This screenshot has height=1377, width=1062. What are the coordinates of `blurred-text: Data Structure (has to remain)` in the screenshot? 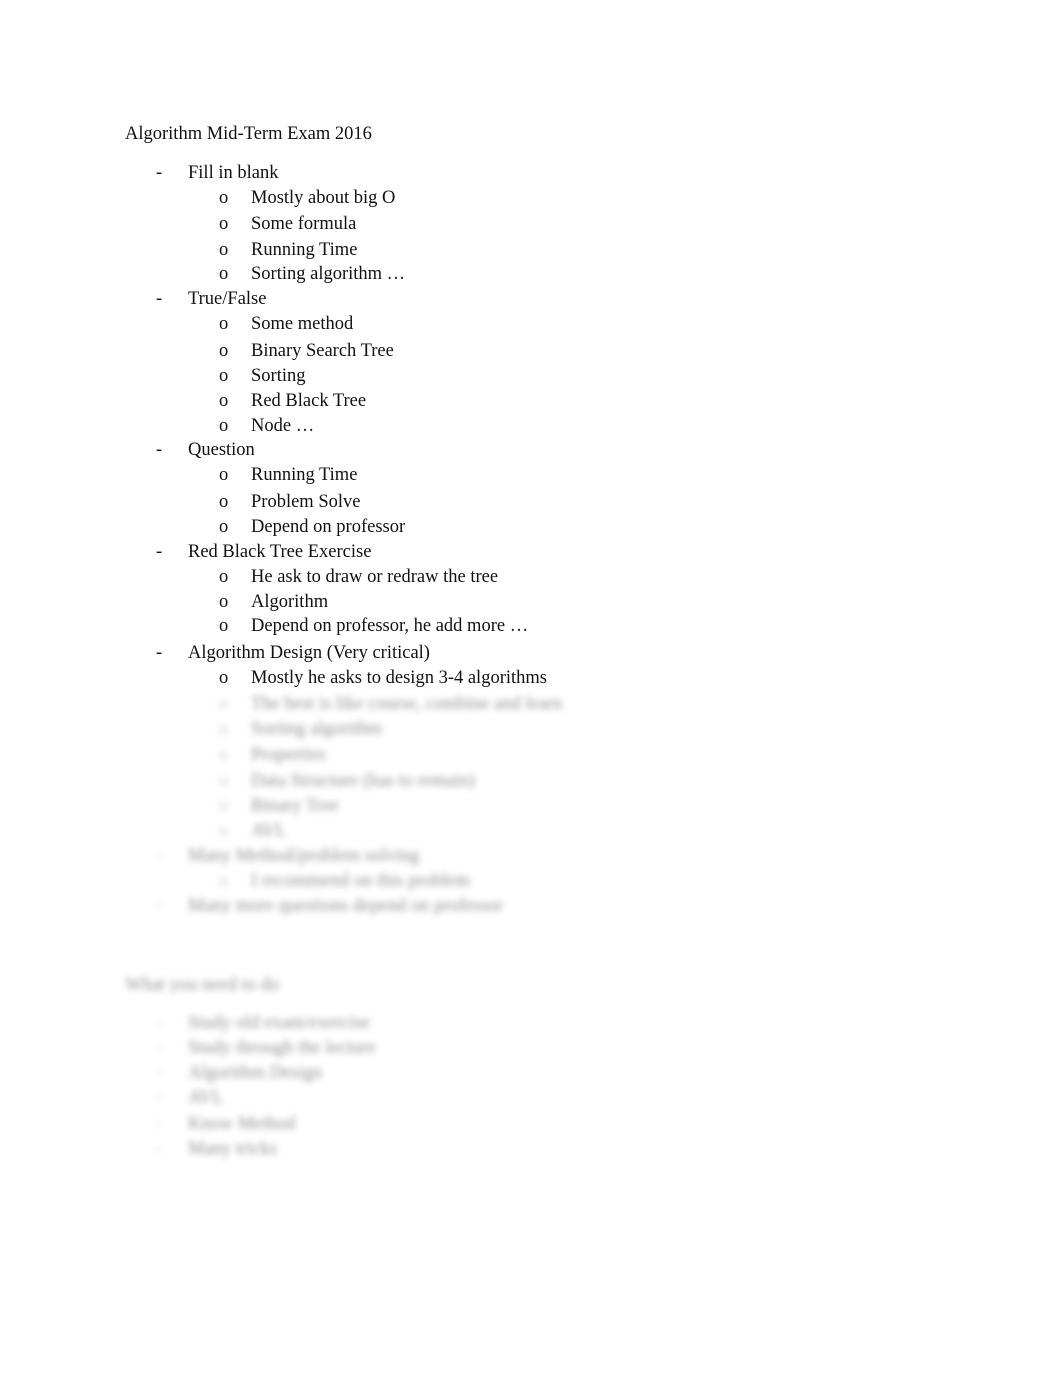 It's located at (363, 781).